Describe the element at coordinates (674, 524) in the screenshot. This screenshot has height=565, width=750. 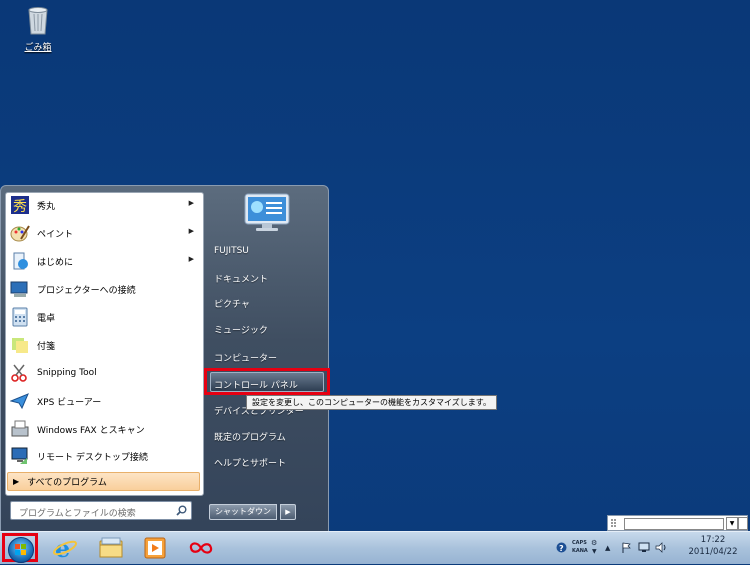
I see `language-bar-field` at that location.